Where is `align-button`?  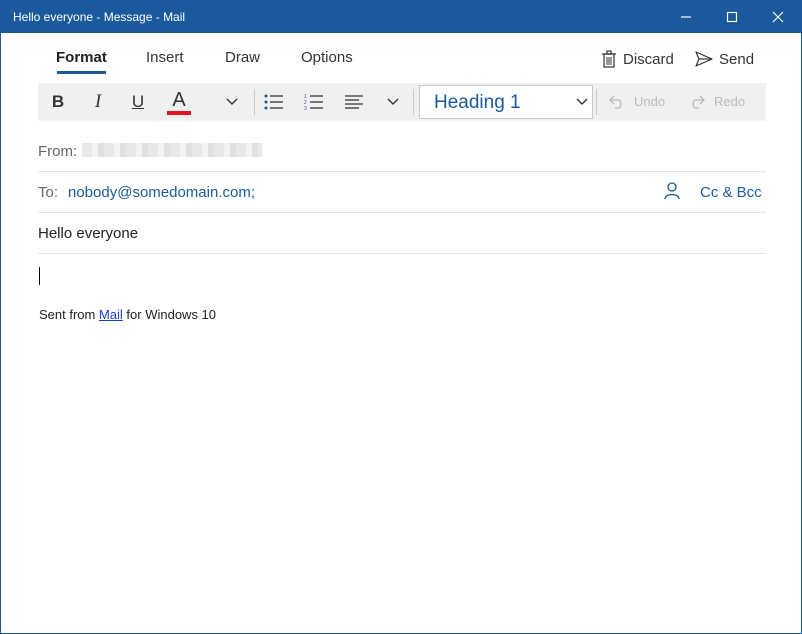 align-button is located at coordinates (354, 102).